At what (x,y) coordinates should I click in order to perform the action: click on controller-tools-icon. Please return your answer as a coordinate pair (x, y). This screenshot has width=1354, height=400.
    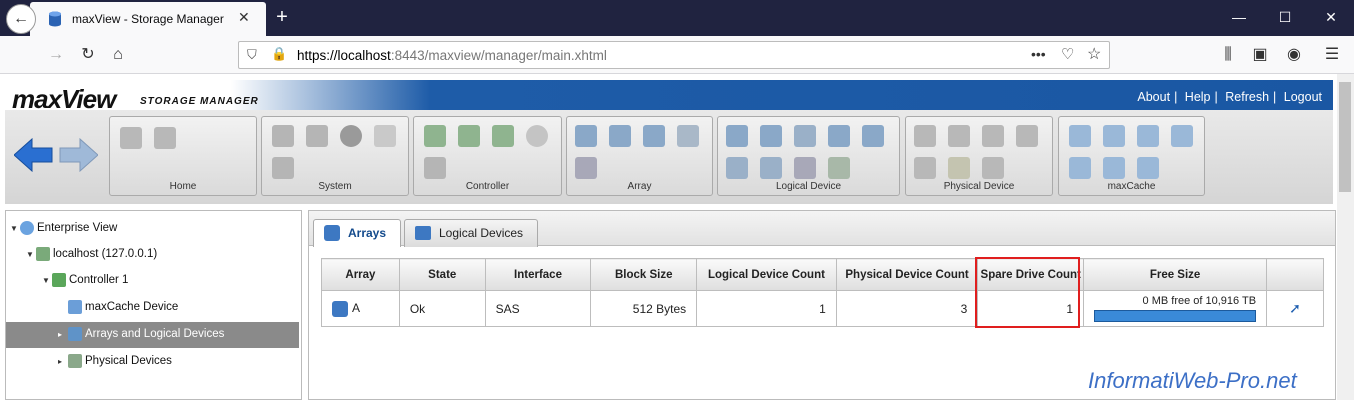
    Looking at the image, I should click on (469, 136).